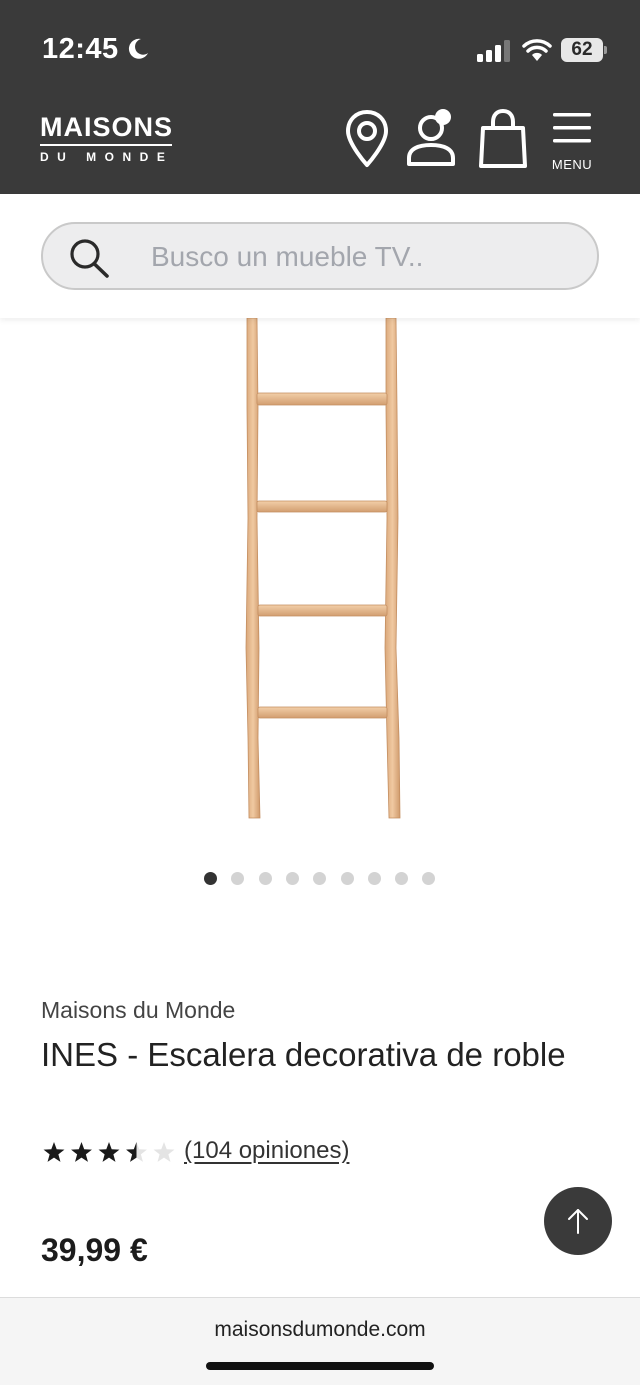  Describe the element at coordinates (320, 50) in the screenshot. I see `status-bar: 12:45 62` at that location.